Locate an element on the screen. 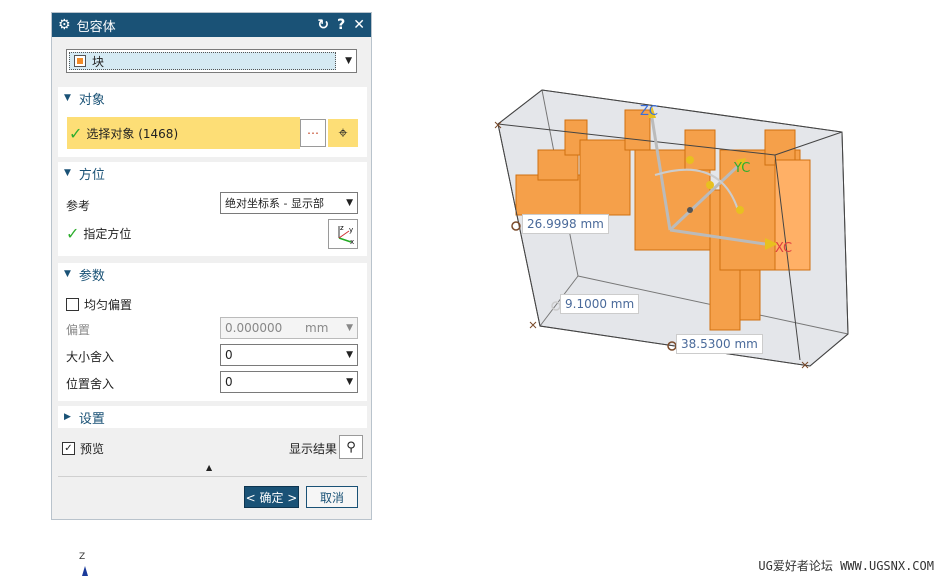  offset-unit: mm is located at coordinates (317, 328).